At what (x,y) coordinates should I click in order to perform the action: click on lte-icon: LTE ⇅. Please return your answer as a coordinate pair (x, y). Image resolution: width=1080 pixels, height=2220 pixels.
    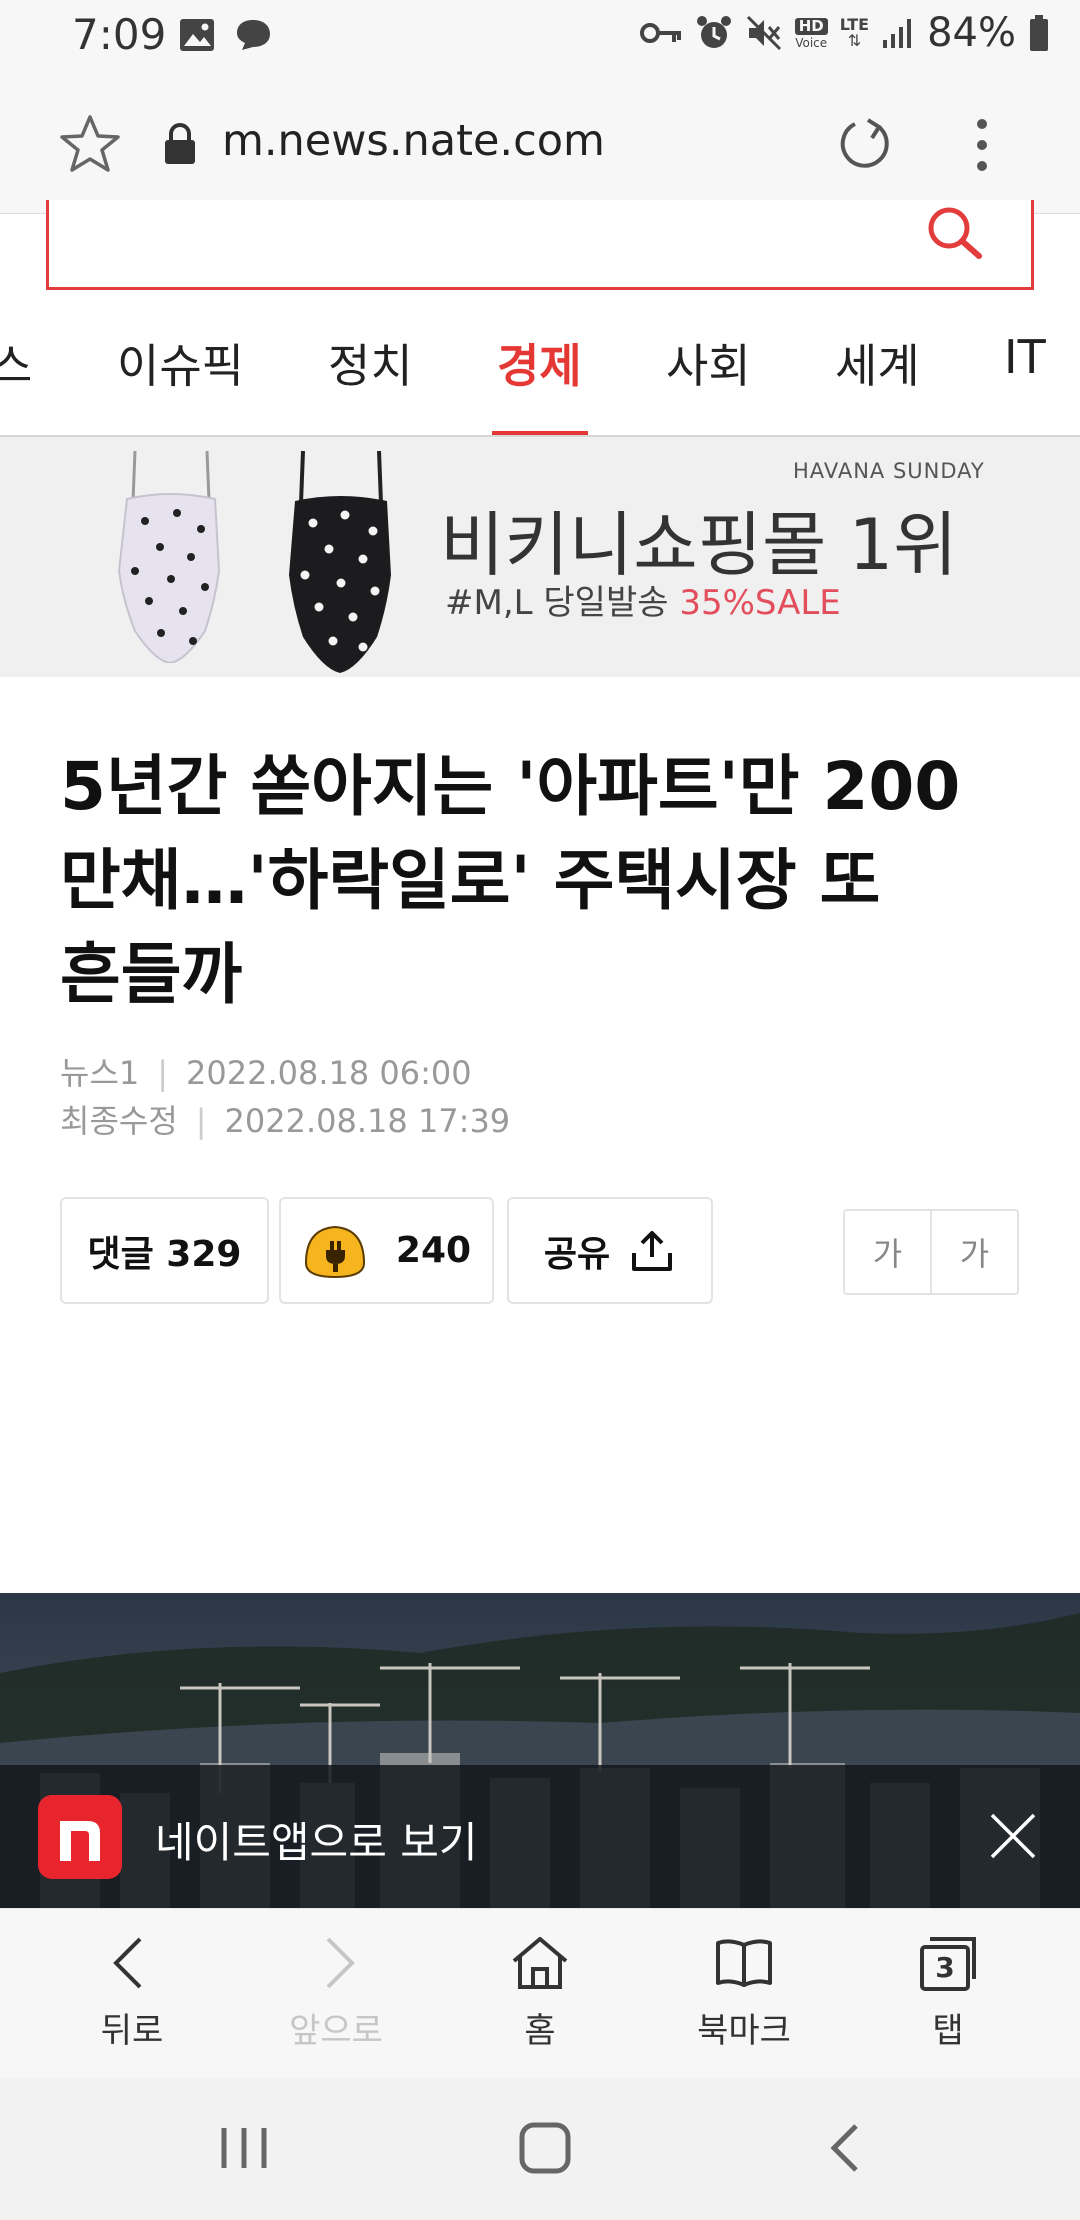
    Looking at the image, I should click on (854, 33).